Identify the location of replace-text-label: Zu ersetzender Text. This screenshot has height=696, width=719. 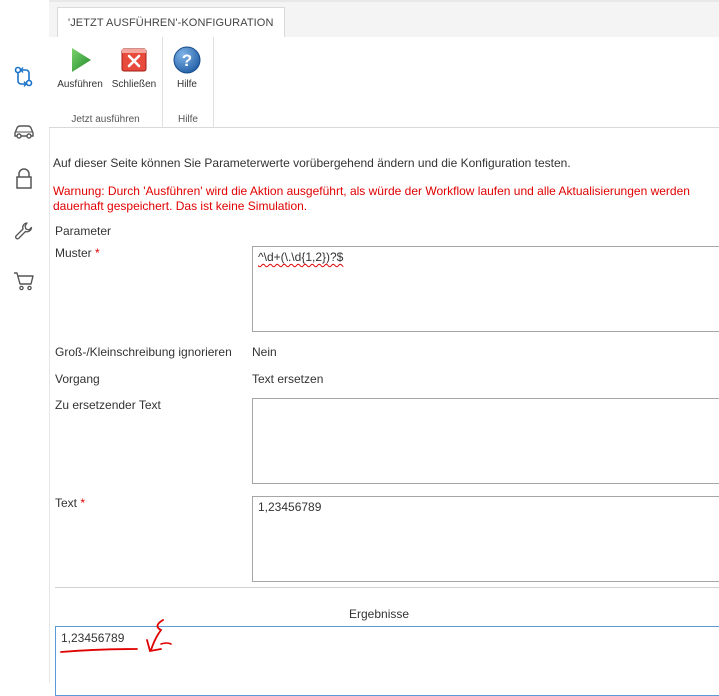
(108, 405).